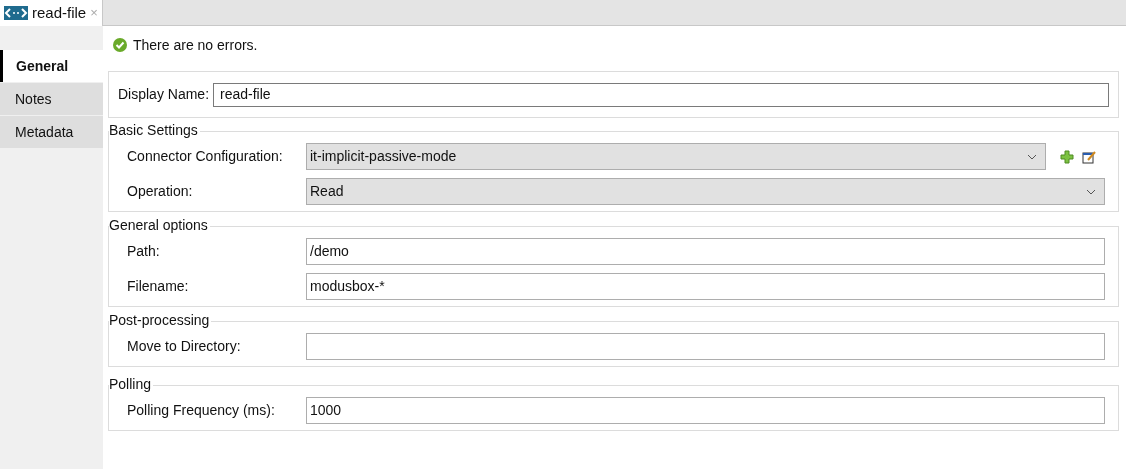 This screenshot has height=469, width=1126. Describe the element at coordinates (16, 13) in the screenshot. I see `connector-icon` at that location.